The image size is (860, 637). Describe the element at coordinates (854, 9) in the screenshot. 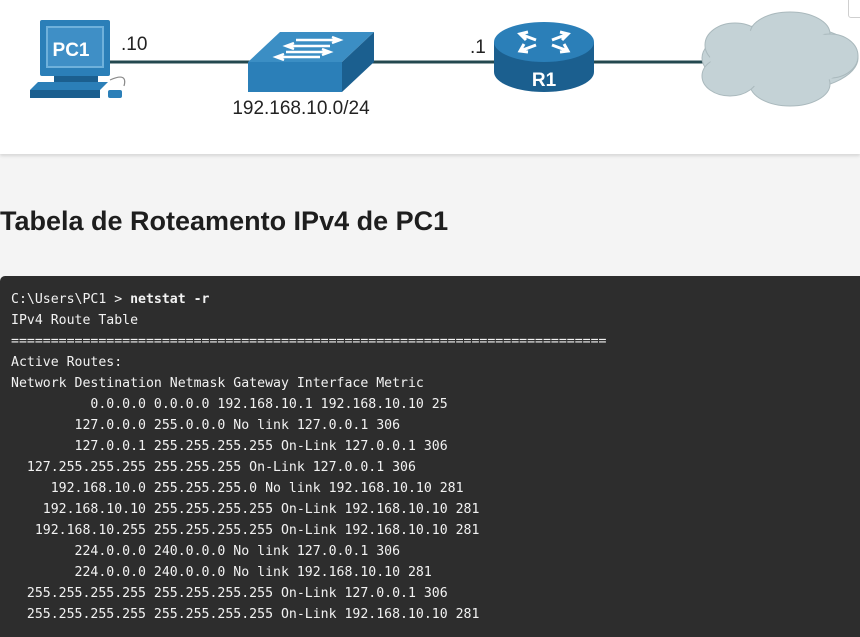

I see `corner-button` at that location.